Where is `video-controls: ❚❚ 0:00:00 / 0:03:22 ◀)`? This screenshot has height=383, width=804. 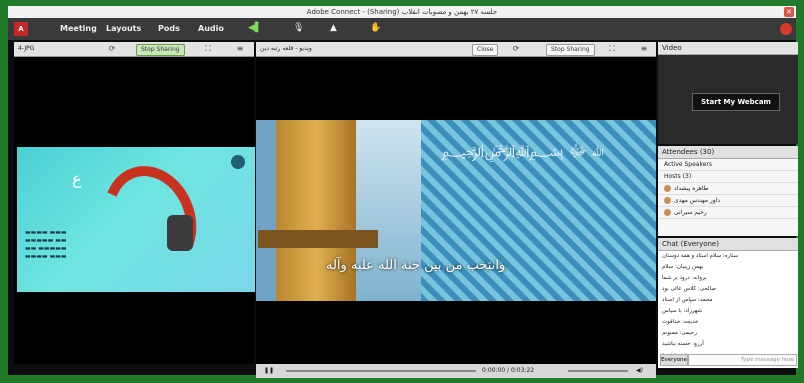 video-controls: ❚❚ 0:00:00 / 0:03:22 ◀) is located at coordinates (456, 371).